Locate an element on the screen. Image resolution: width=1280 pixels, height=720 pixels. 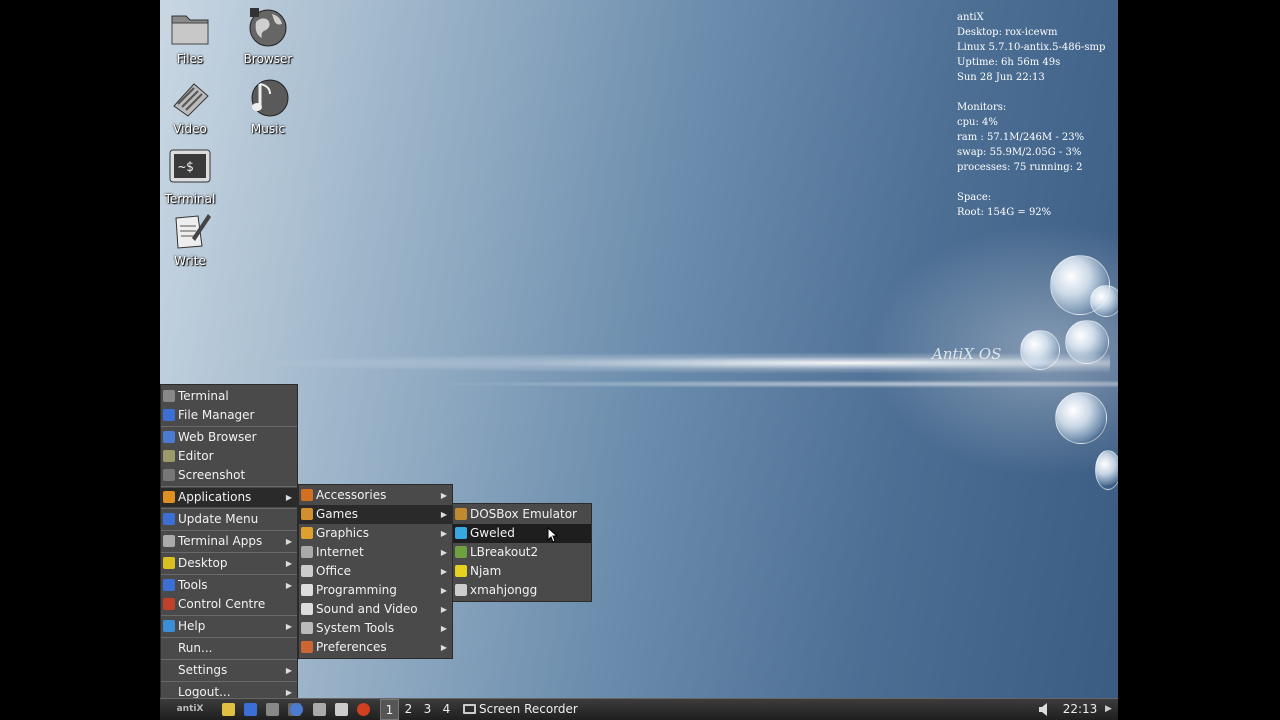
menu-item-xmahjongg: xmahjongg is located at coordinates (522, 590).